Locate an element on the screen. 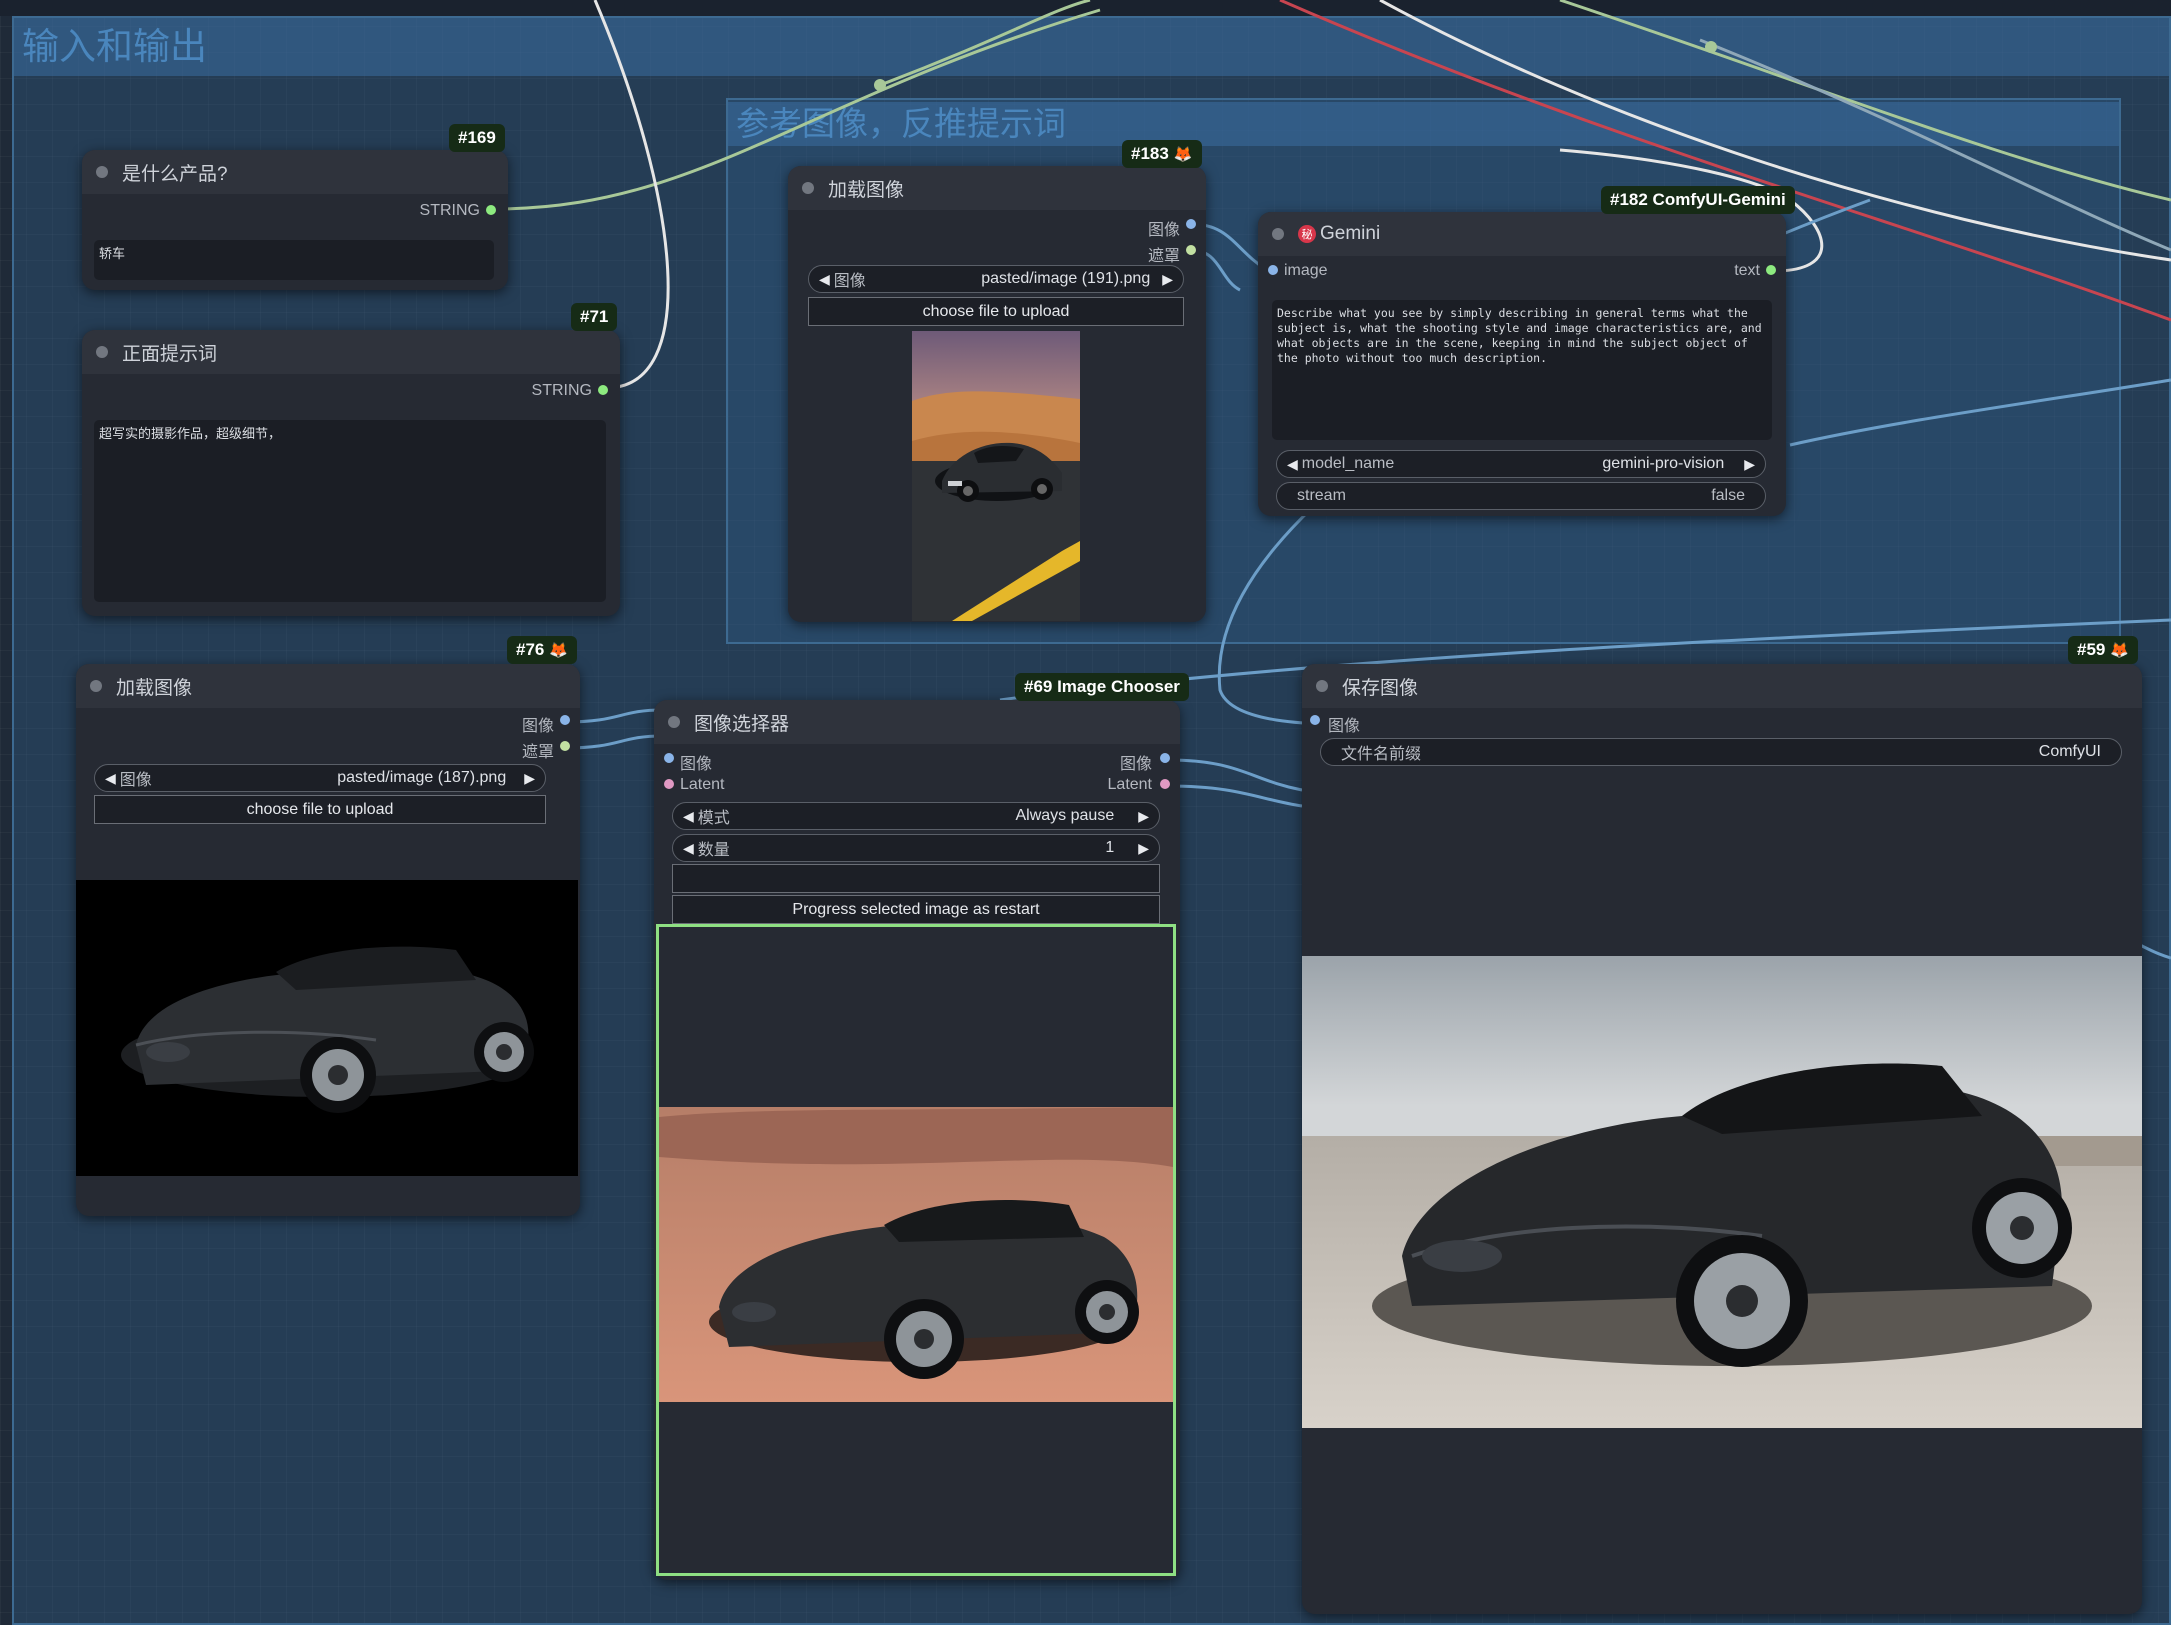 Image resolution: width=2171 pixels, height=1625 pixels. output-text-label: text is located at coordinates (1747, 270).